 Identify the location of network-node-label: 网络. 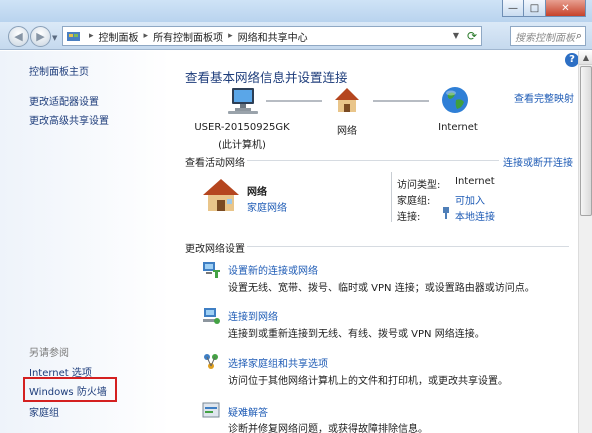
(347, 131).